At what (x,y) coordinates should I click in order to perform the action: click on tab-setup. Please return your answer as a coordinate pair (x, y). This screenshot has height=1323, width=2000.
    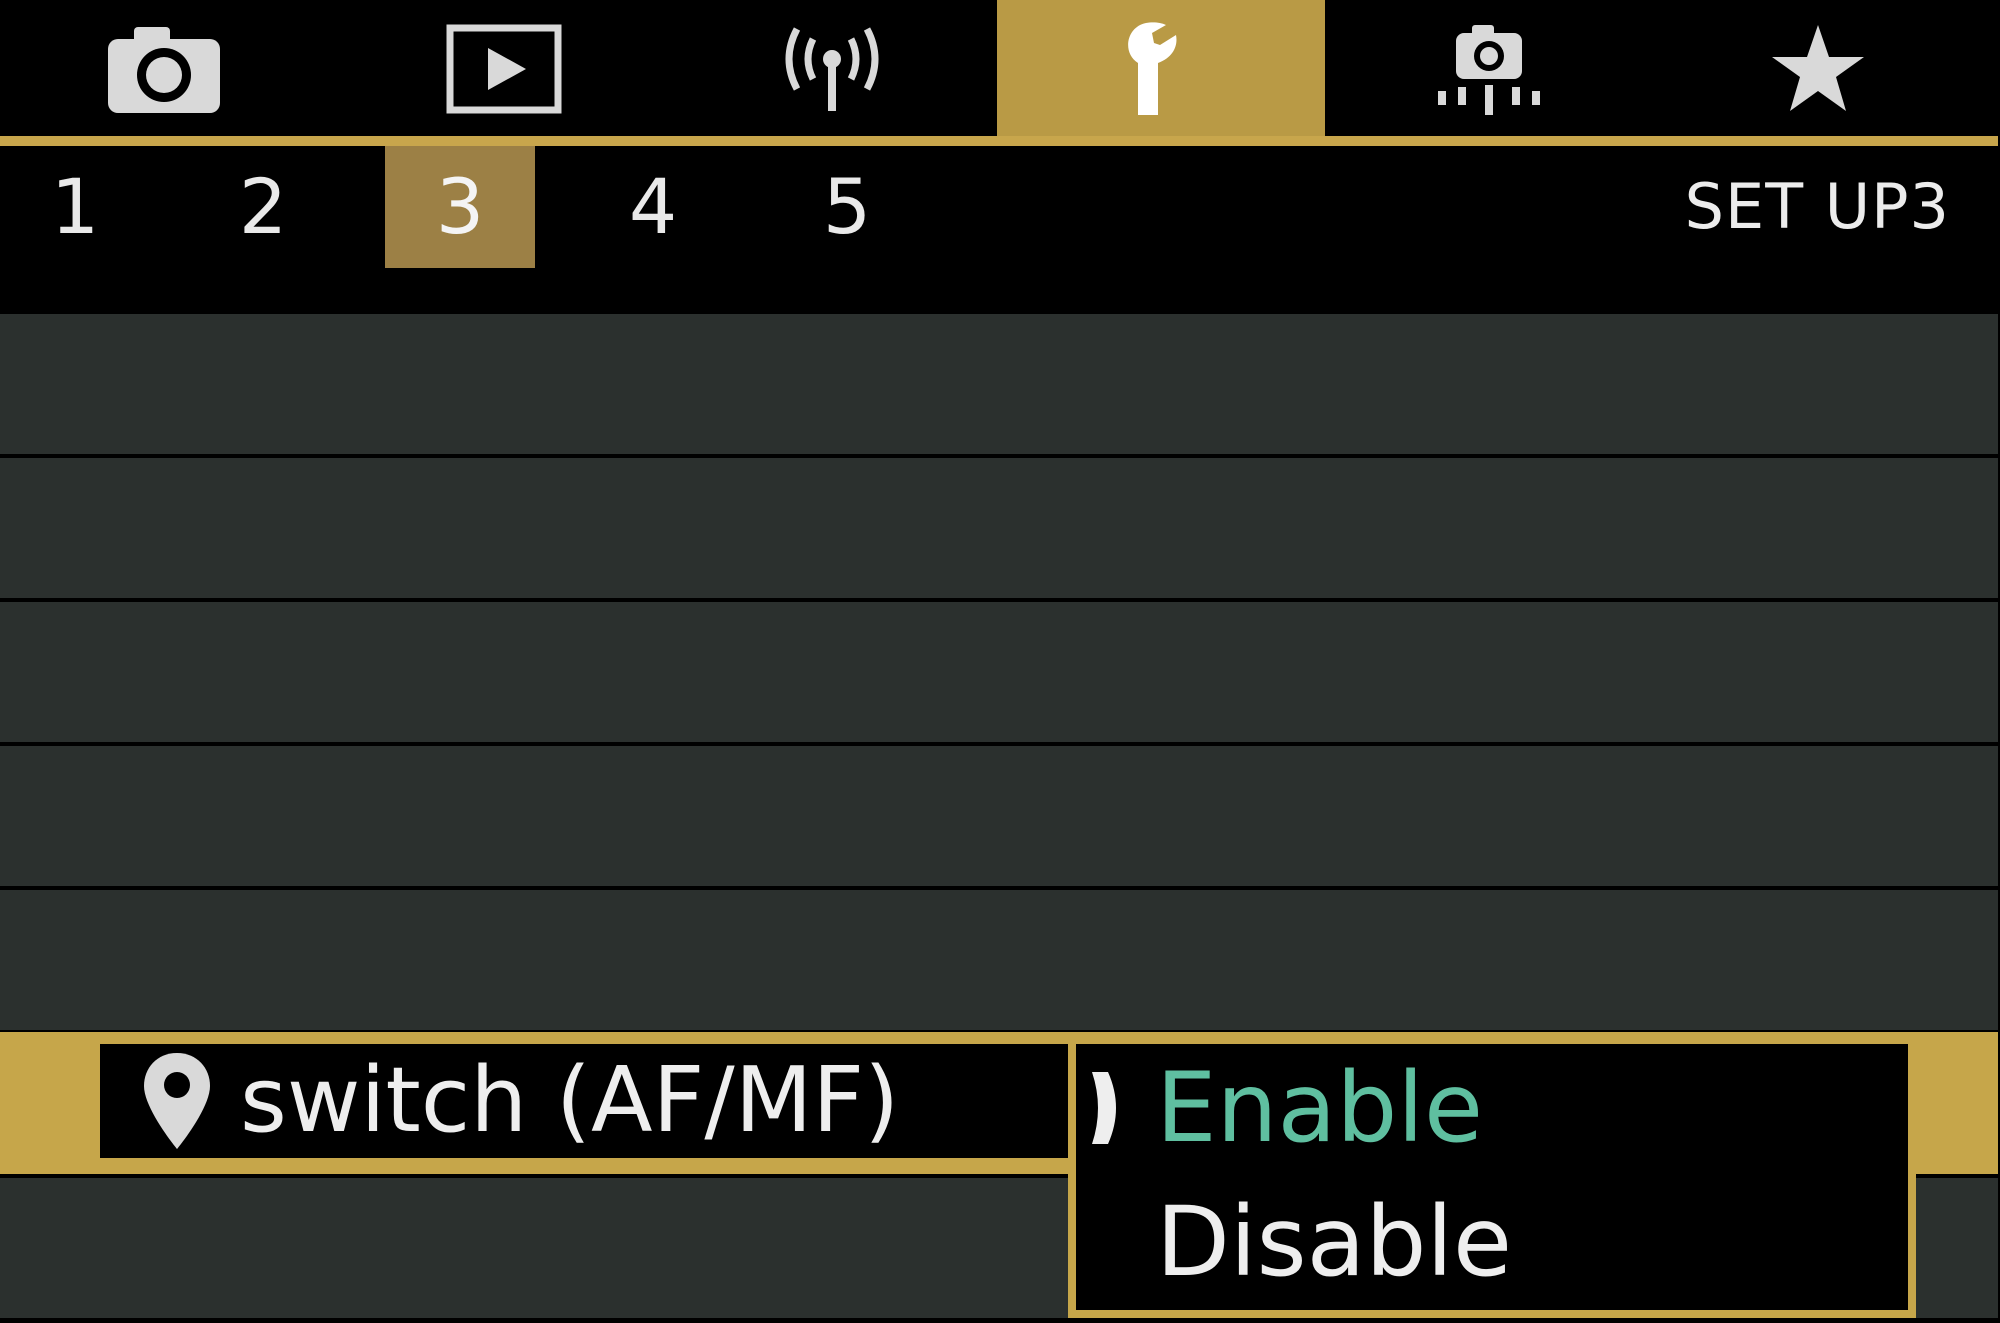
    Looking at the image, I should click on (1161, 69).